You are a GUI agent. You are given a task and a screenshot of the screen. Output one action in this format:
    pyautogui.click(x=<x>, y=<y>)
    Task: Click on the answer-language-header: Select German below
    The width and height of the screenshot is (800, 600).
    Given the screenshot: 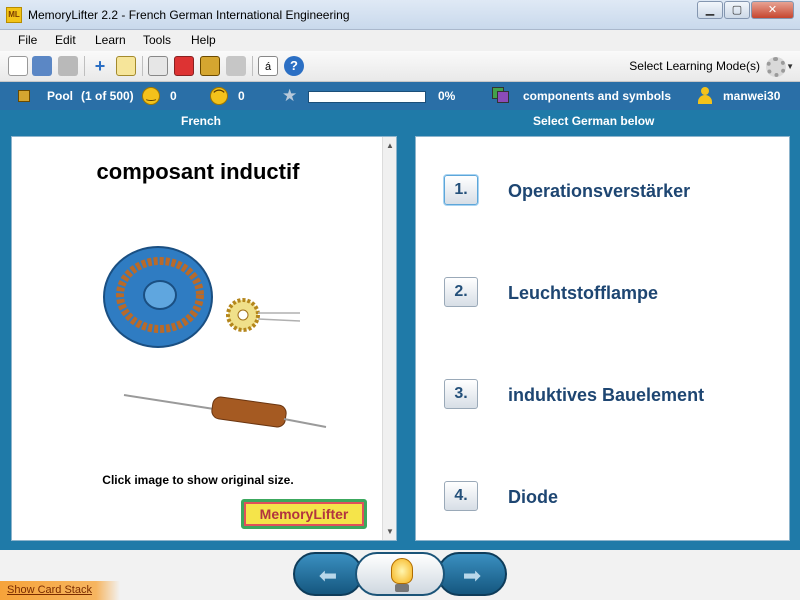 What is the action you would take?
    pyautogui.click(x=594, y=121)
    